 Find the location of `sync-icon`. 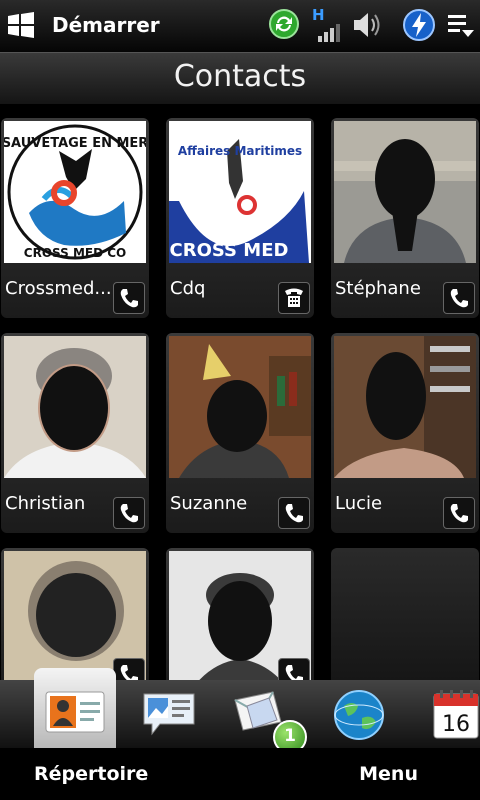

sync-icon is located at coordinates (284, 24).